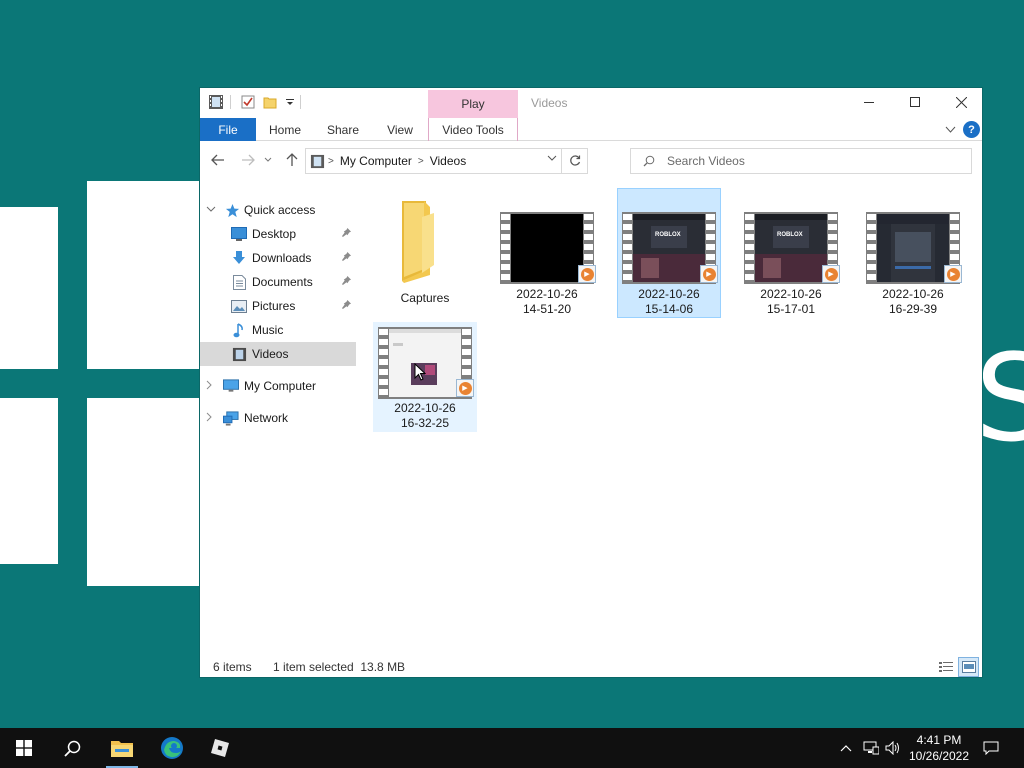 This screenshot has height=768, width=1024. Describe the element at coordinates (274, 306) in the screenshot. I see `nav-item-label: Pictures` at that location.